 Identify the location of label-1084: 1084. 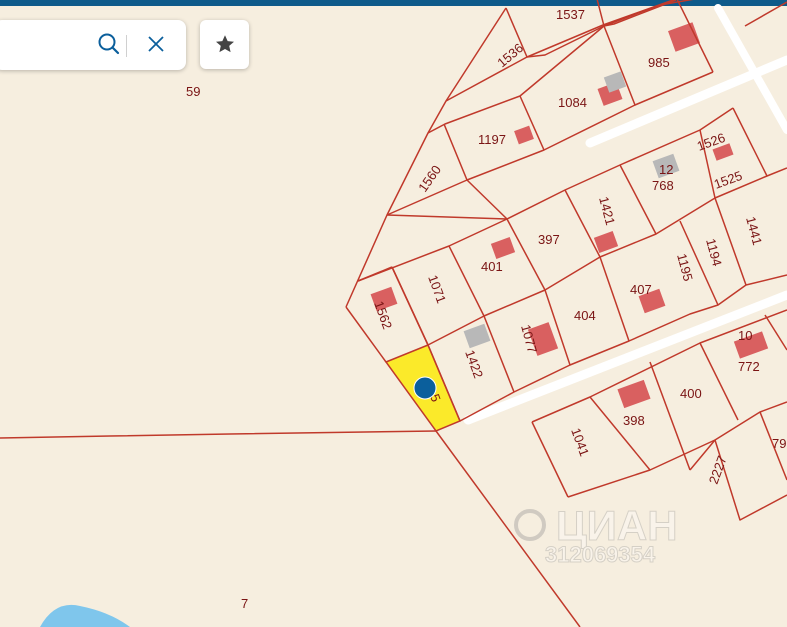
(572, 102).